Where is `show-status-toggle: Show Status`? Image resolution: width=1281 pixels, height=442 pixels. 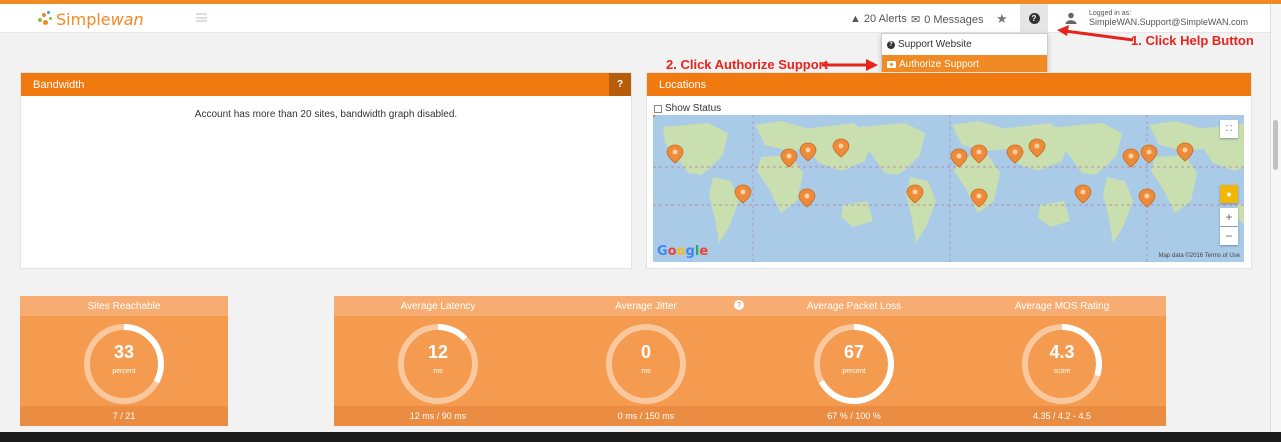
show-status-toggle: Show Status is located at coordinates (687, 108).